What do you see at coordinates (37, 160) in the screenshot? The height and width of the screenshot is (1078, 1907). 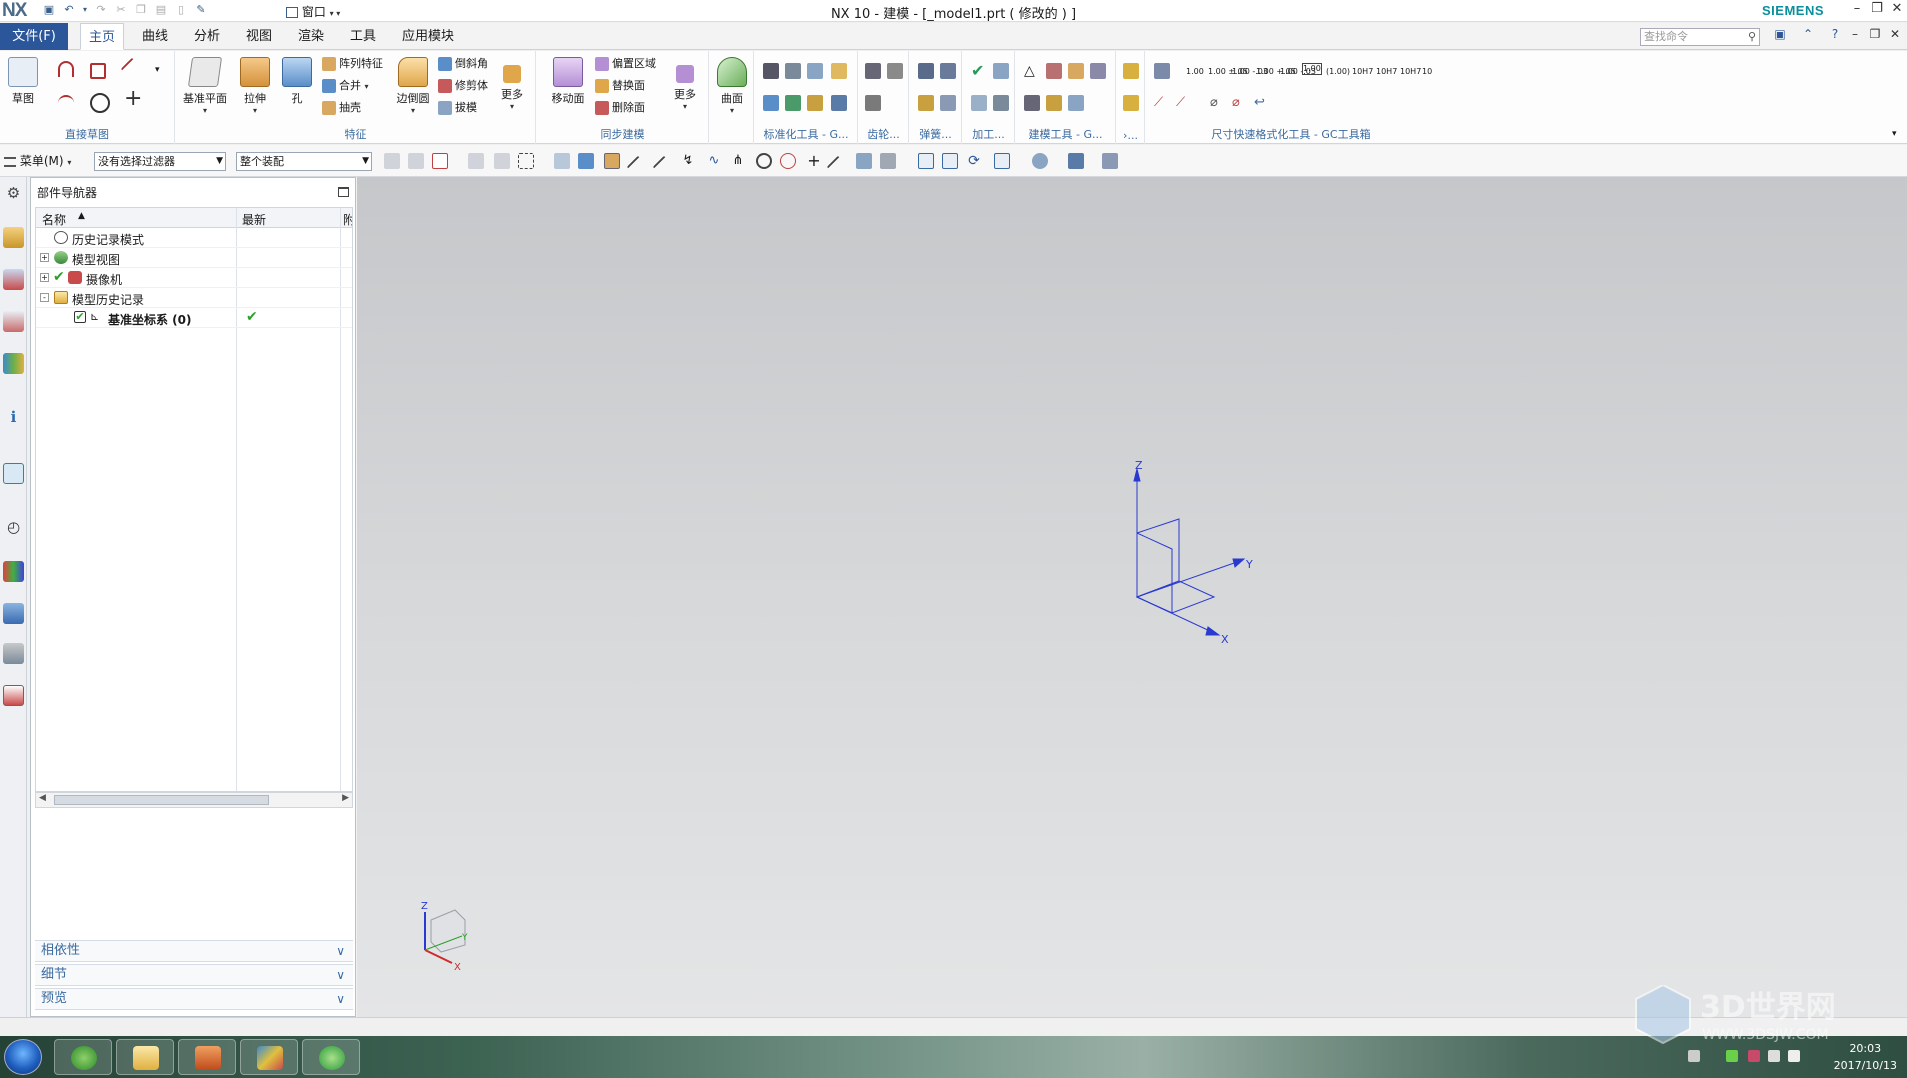 I see `main-menu-button: 菜单(M) ▾` at bounding box center [37, 160].